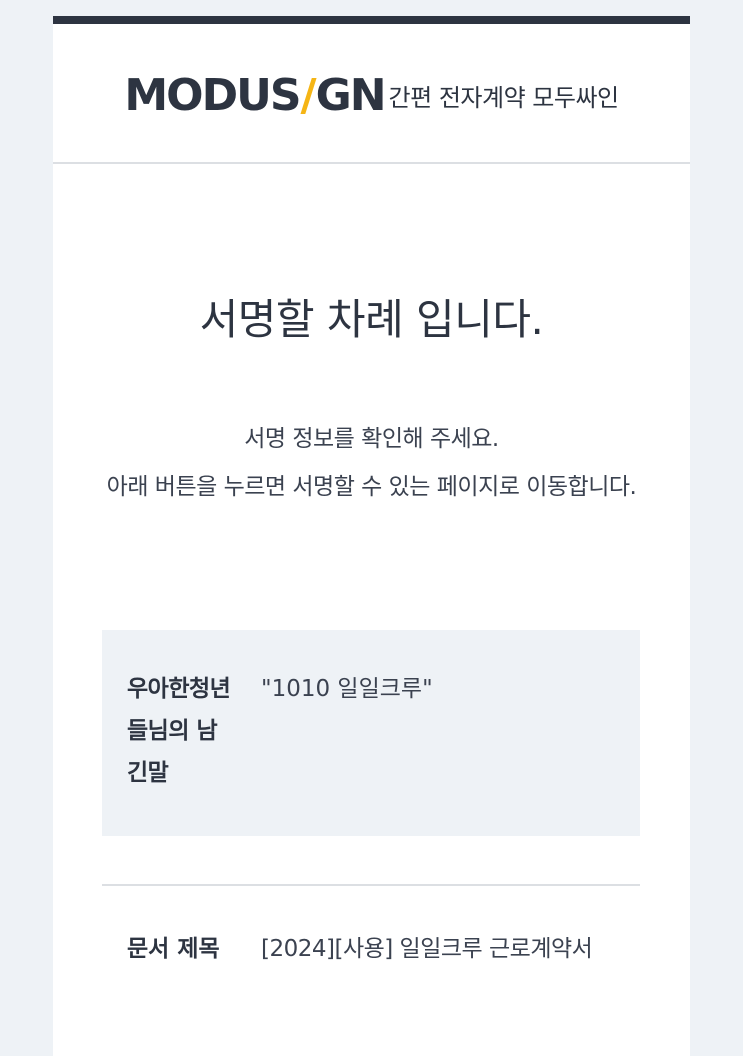 The width and height of the screenshot is (743, 1056). What do you see at coordinates (308, 95) in the screenshot?
I see `logo-slash: /` at bounding box center [308, 95].